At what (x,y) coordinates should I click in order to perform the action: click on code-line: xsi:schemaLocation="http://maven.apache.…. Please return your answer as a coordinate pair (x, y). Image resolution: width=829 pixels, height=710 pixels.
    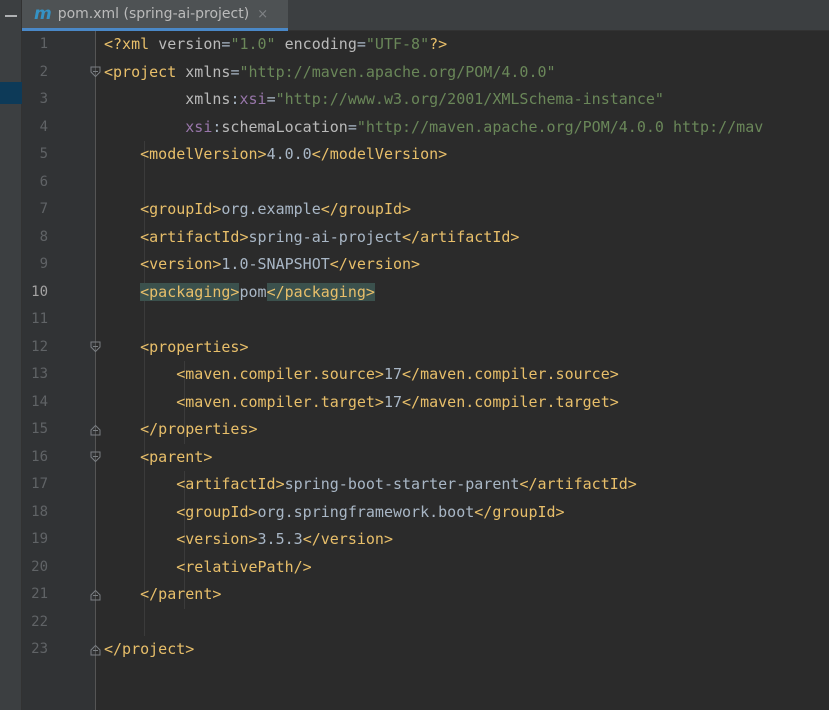
    Looking at the image, I should click on (433, 128).